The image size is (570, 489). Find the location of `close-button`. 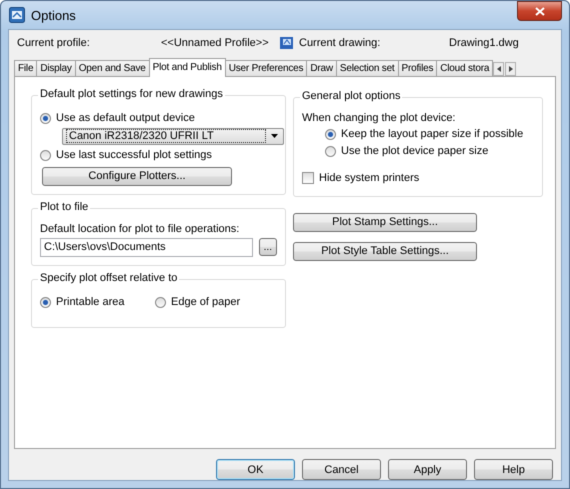

close-button is located at coordinates (539, 11).